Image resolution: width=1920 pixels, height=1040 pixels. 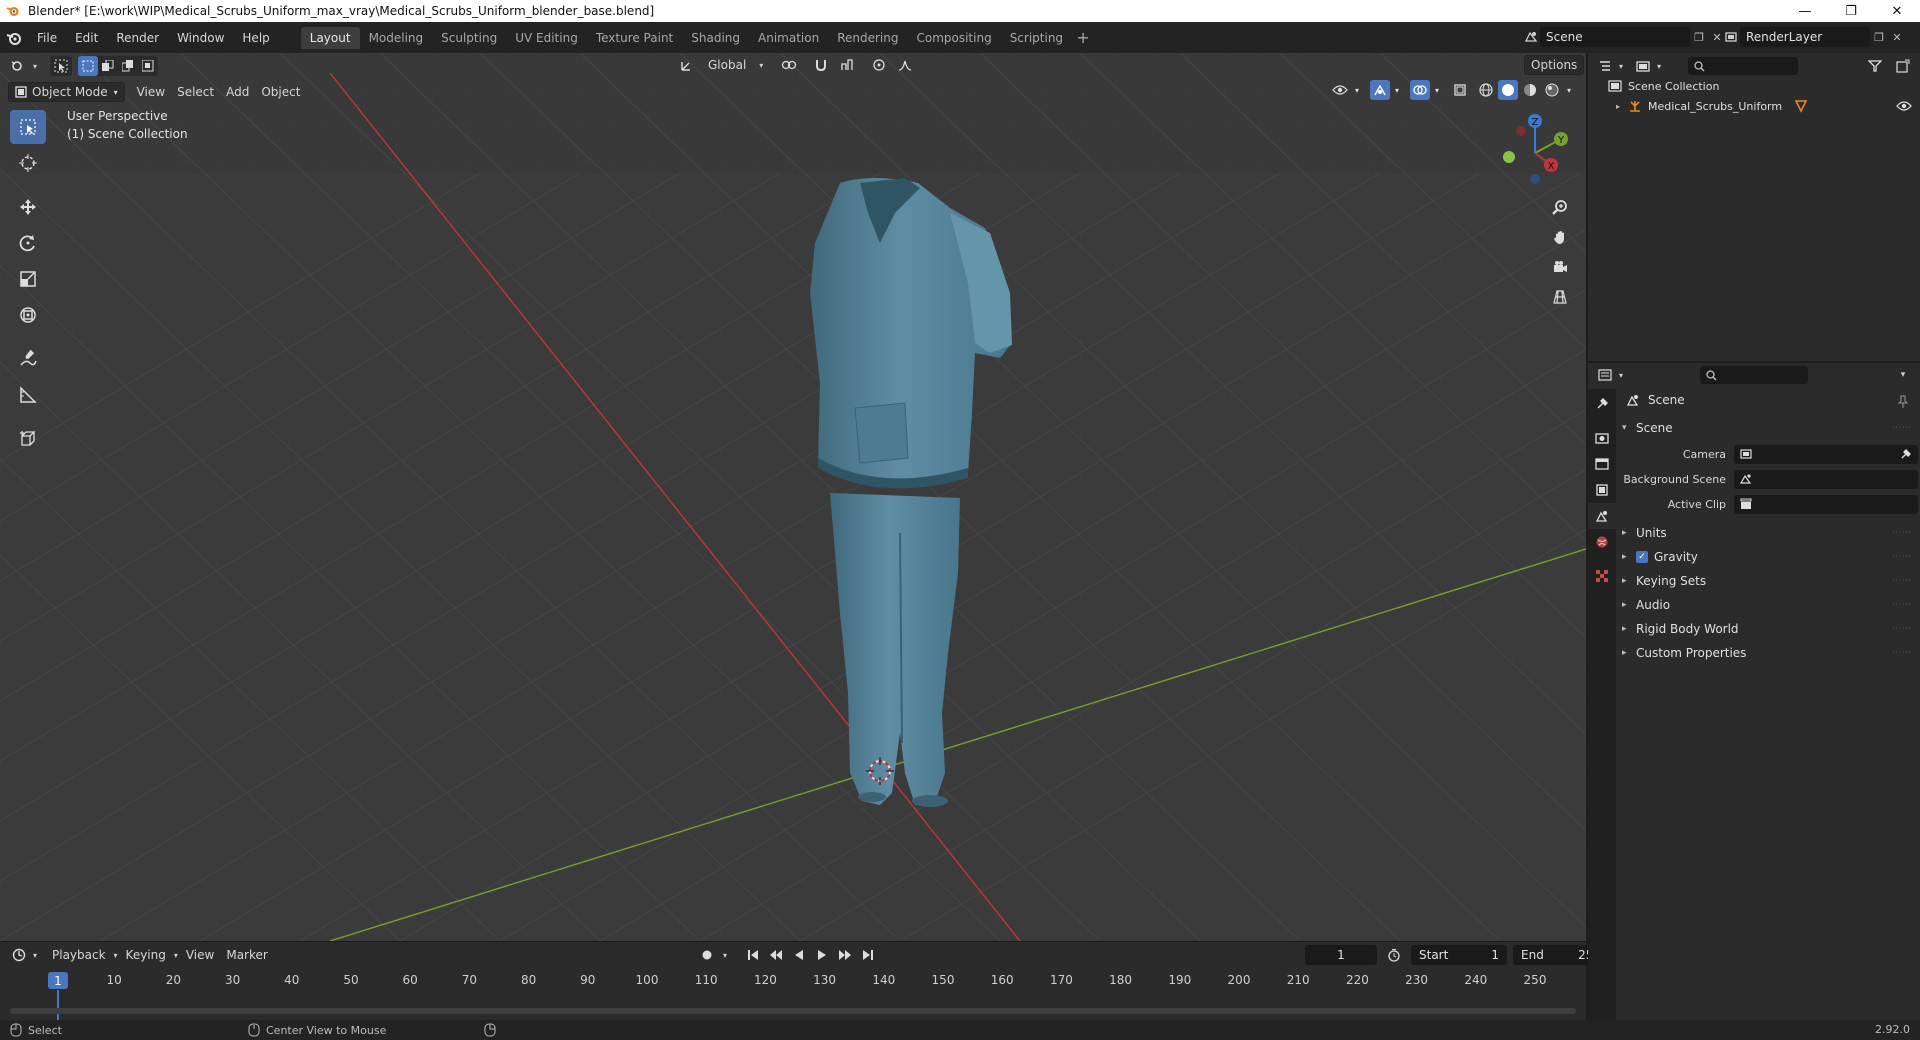 What do you see at coordinates (727, 65) in the screenshot?
I see `orientation-dropdown: Global` at bounding box center [727, 65].